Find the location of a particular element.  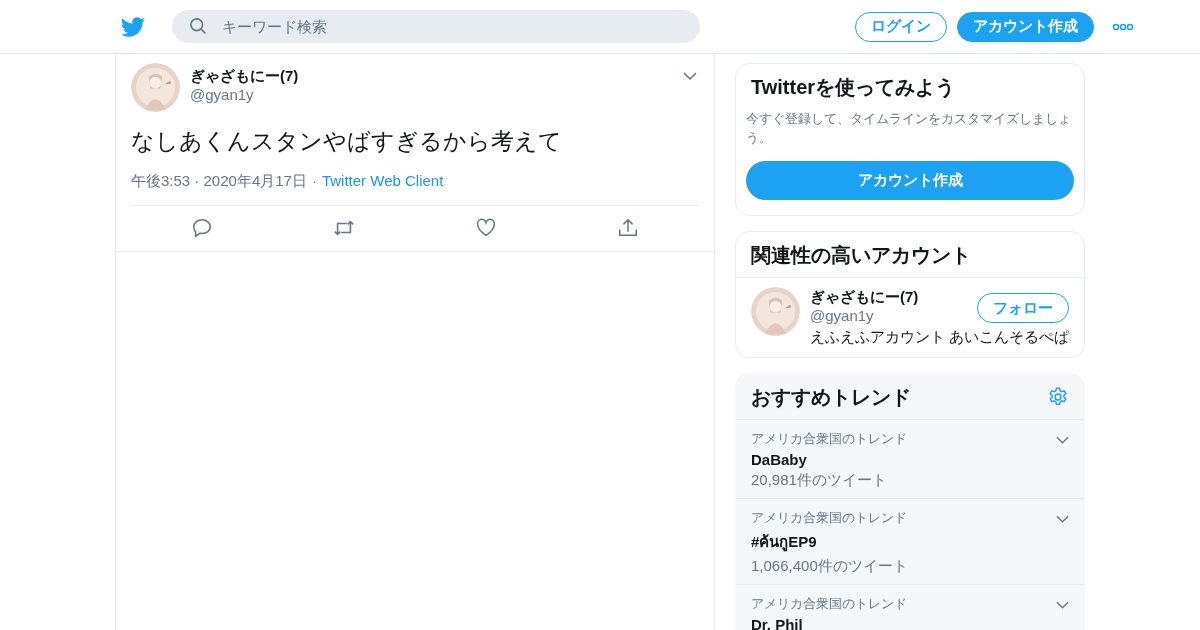

trend-name: #ค้นกูEP9 is located at coordinates (784, 543).